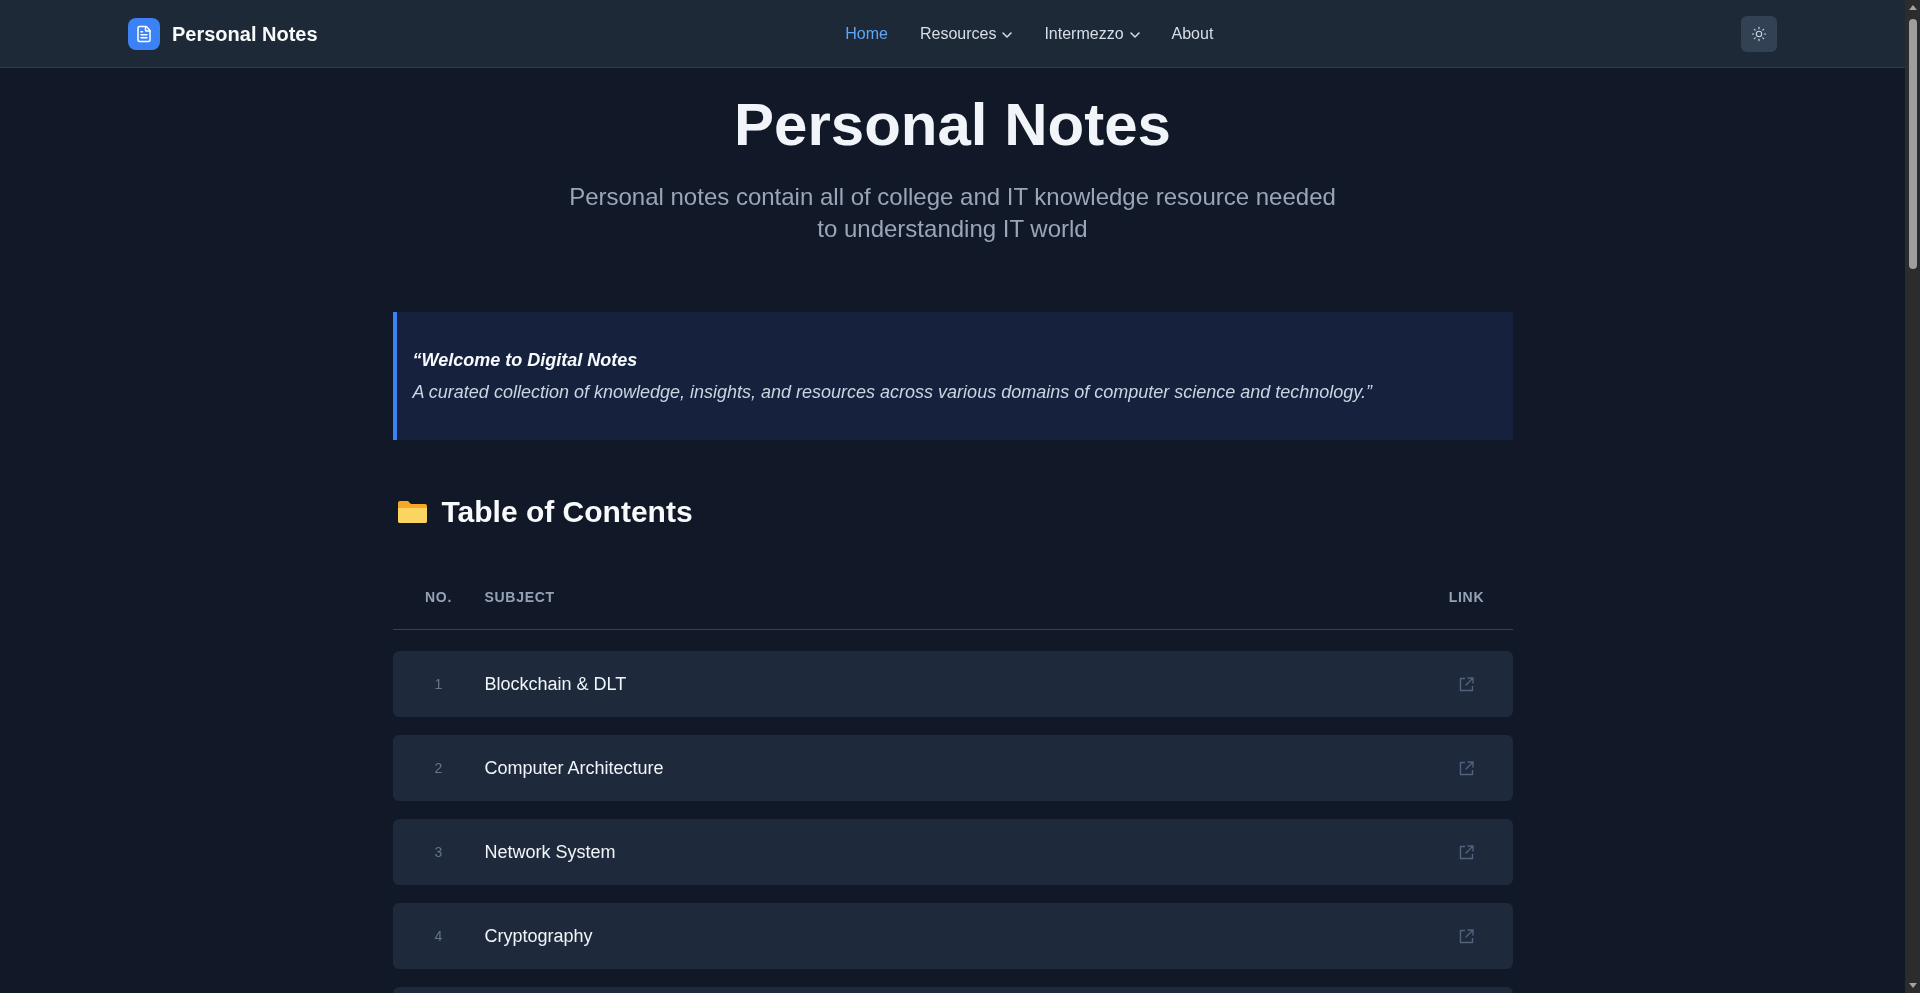 This screenshot has height=993, width=1920. I want to click on row-number: 1, so click(438, 684).